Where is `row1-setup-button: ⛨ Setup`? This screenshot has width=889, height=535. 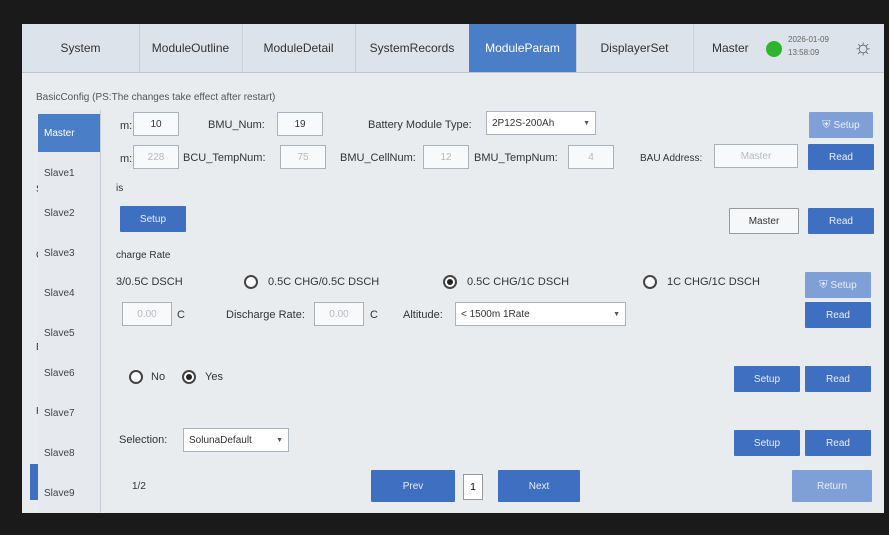 row1-setup-button: ⛨ Setup is located at coordinates (841, 125).